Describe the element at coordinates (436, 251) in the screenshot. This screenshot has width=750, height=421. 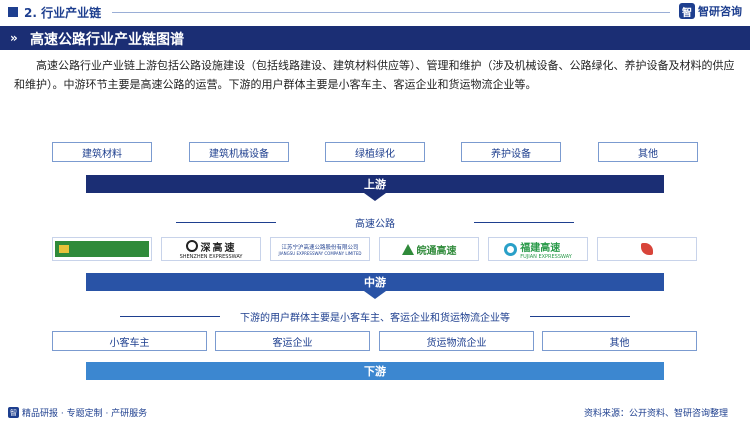
I see `company-name: 皖通高速` at that location.